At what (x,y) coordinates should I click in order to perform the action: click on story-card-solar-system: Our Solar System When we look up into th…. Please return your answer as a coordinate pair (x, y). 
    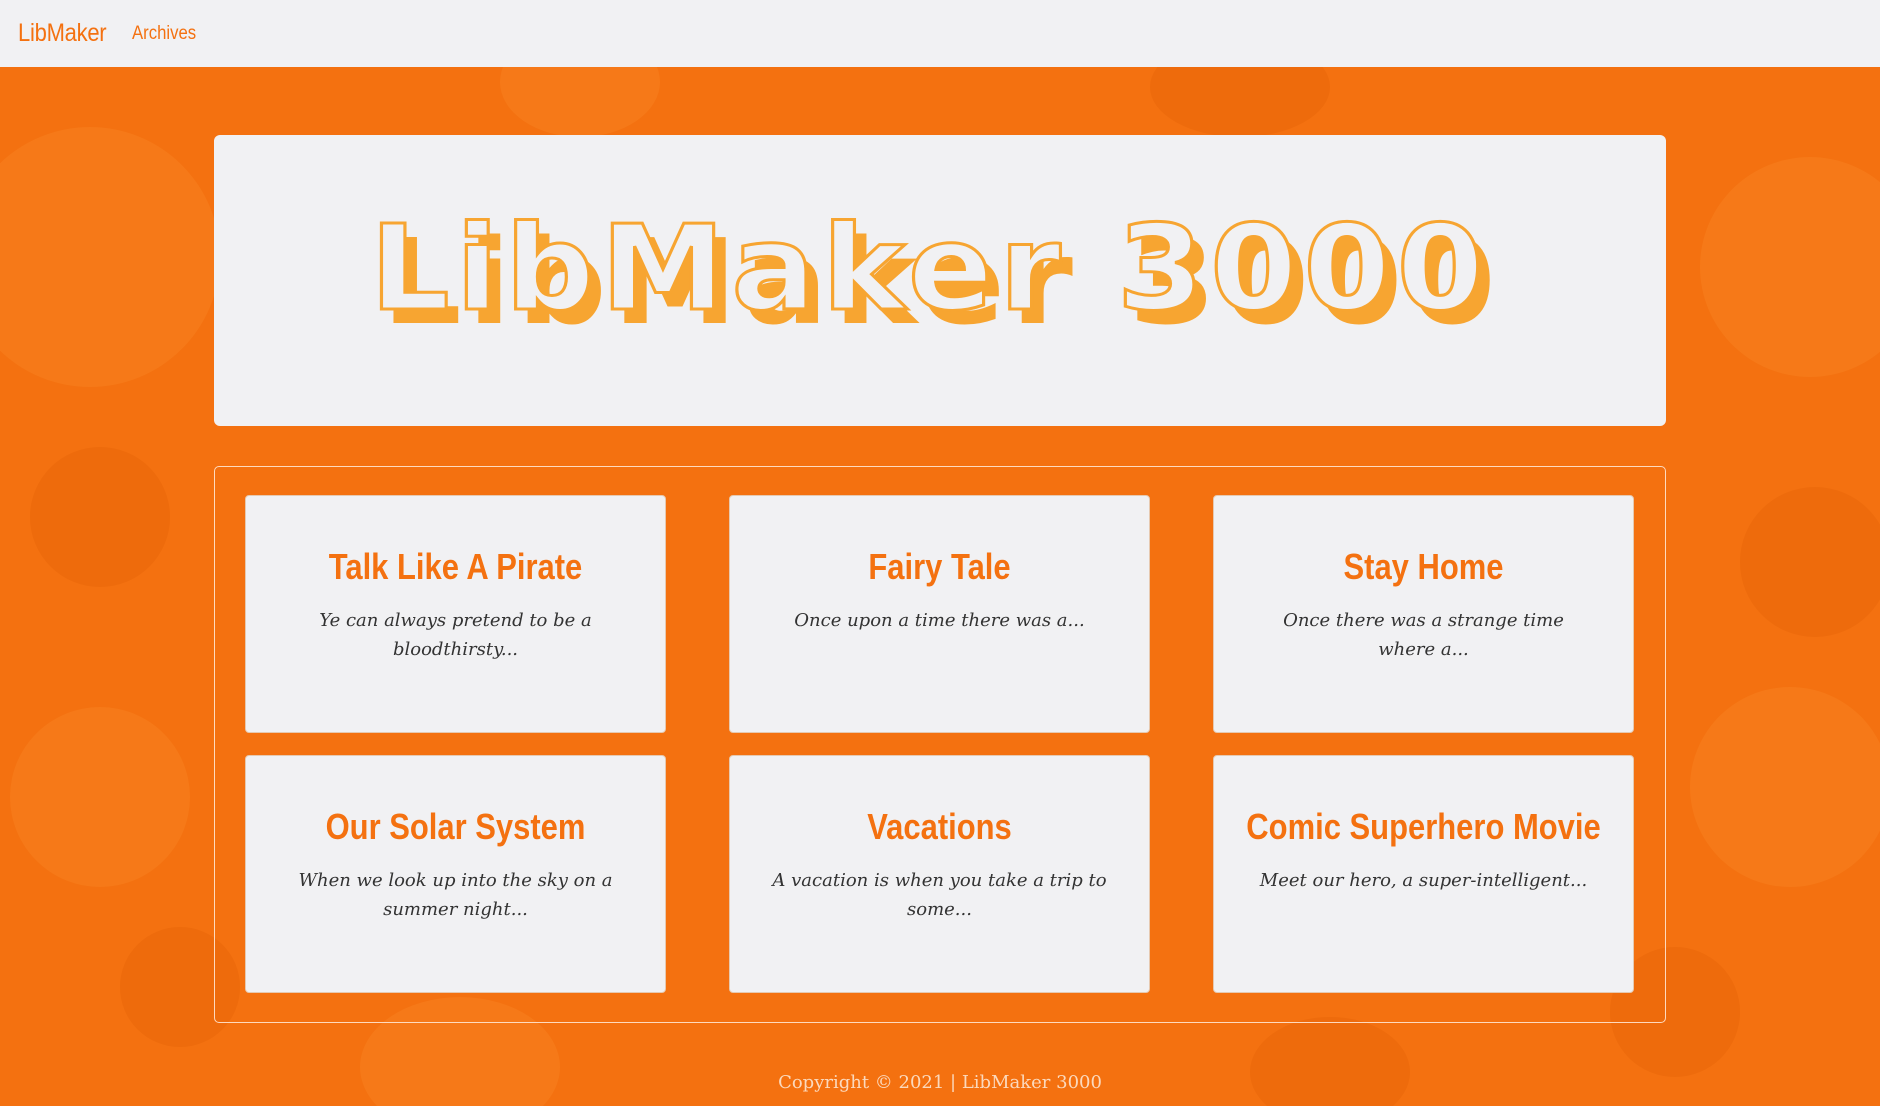
    Looking at the image, I should click on (455, 874).